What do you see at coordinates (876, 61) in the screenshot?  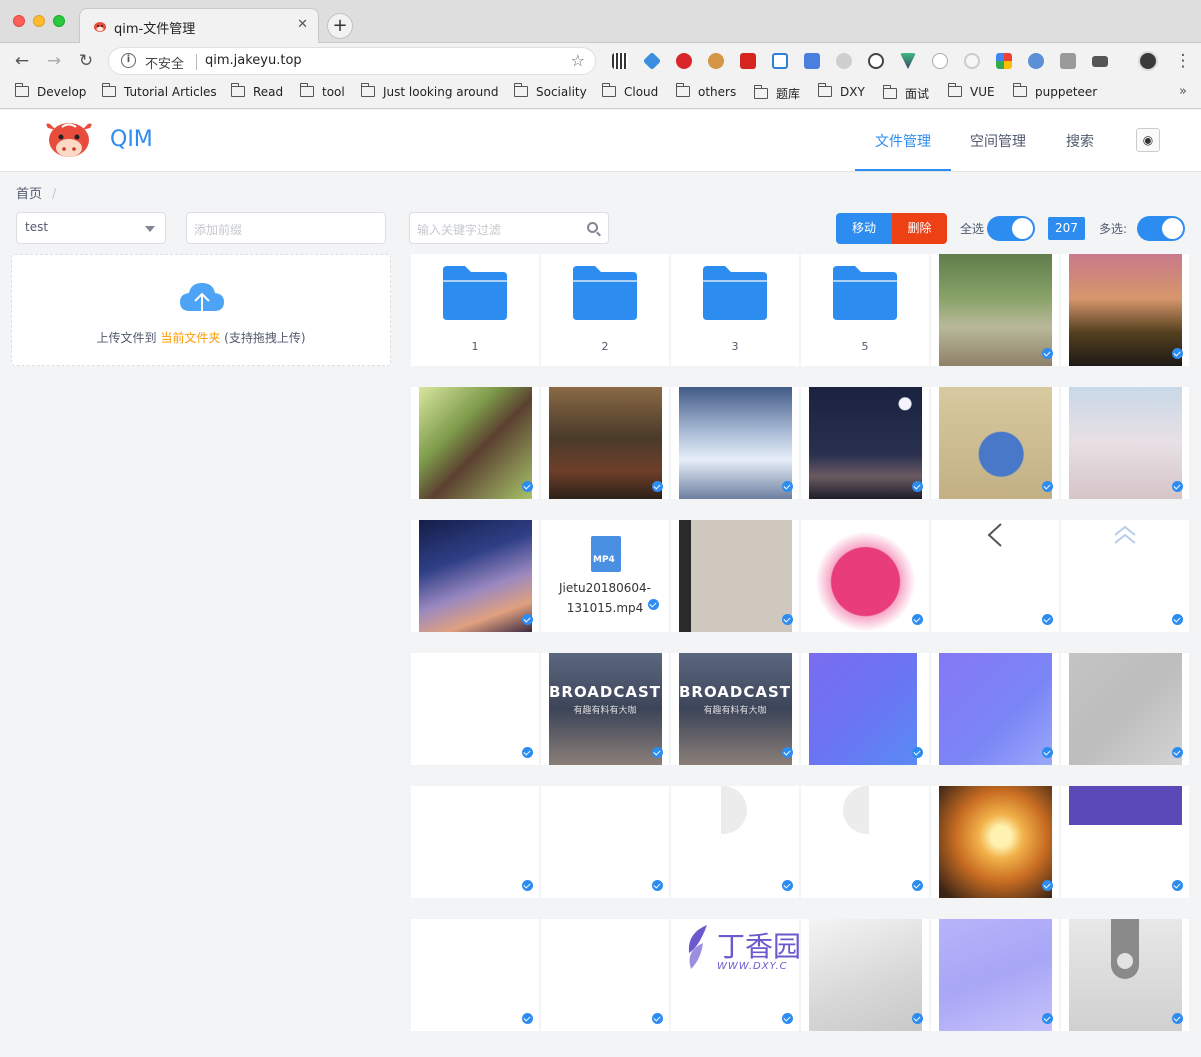 I see `info-extension-icon` at bounding box center [876, 61].